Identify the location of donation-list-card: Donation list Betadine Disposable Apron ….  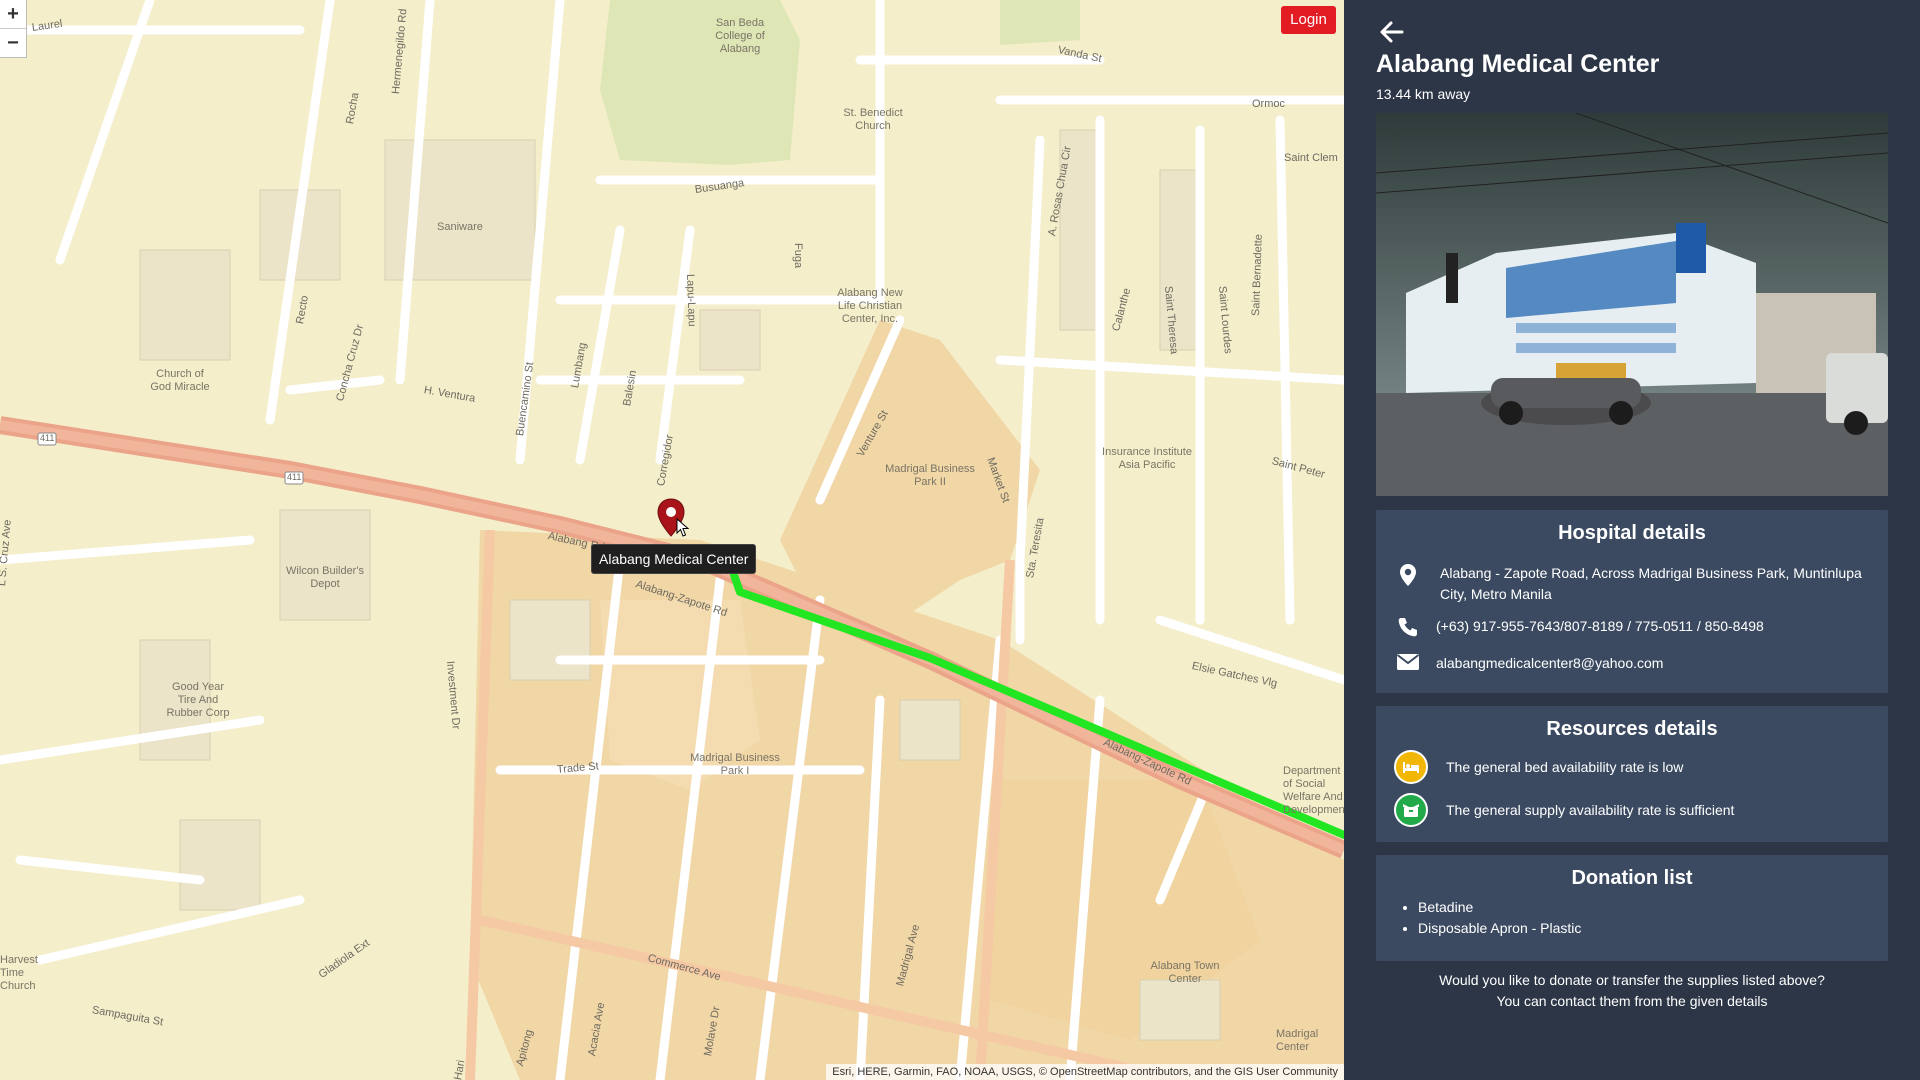
(1632, 908).